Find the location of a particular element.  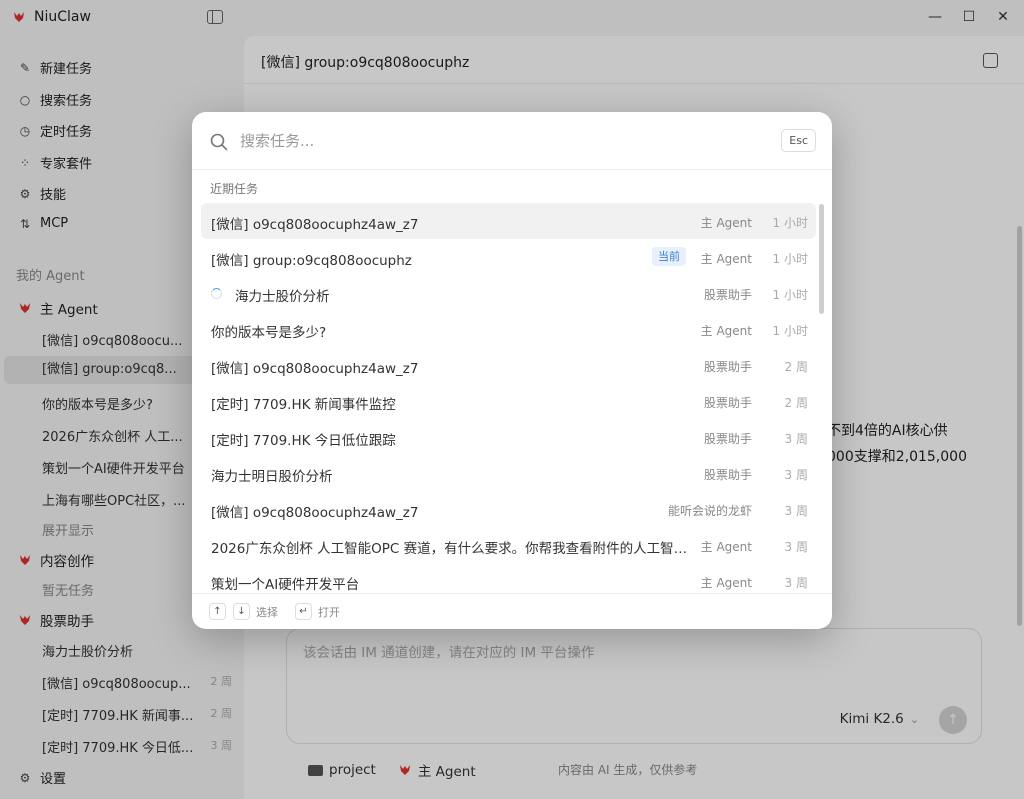

task-agent: 能听会说的龙虾 is located at coordinates (709, 511).